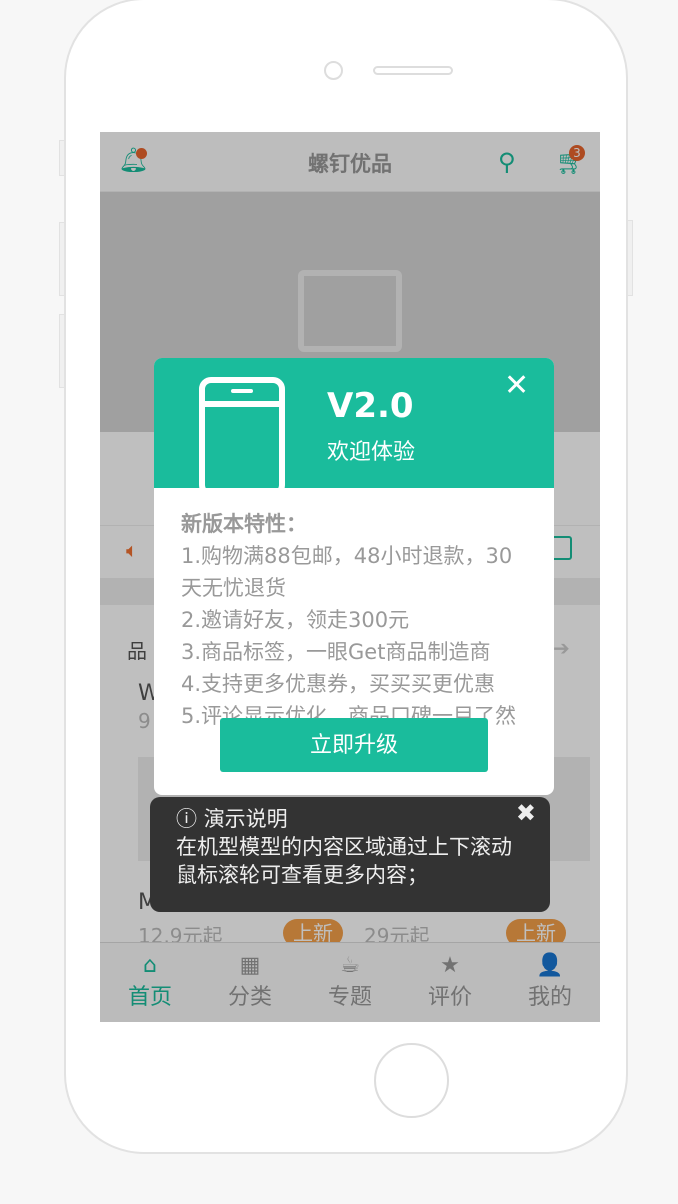 Image resolution: width=678 pixels, height=1204 pixels. What do you see at coordinates (370, 406) in the screenshot?
I see `version-label: V2.0` at bounding box center [370, 406].